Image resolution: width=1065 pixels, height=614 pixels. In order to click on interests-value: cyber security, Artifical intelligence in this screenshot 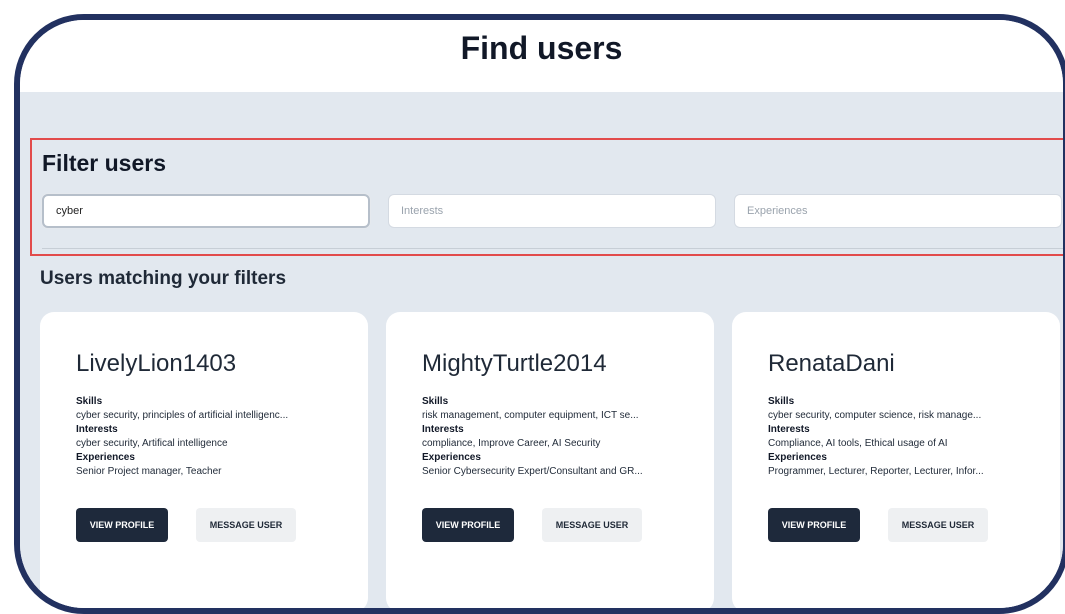, I will do `click(152, 443)`.